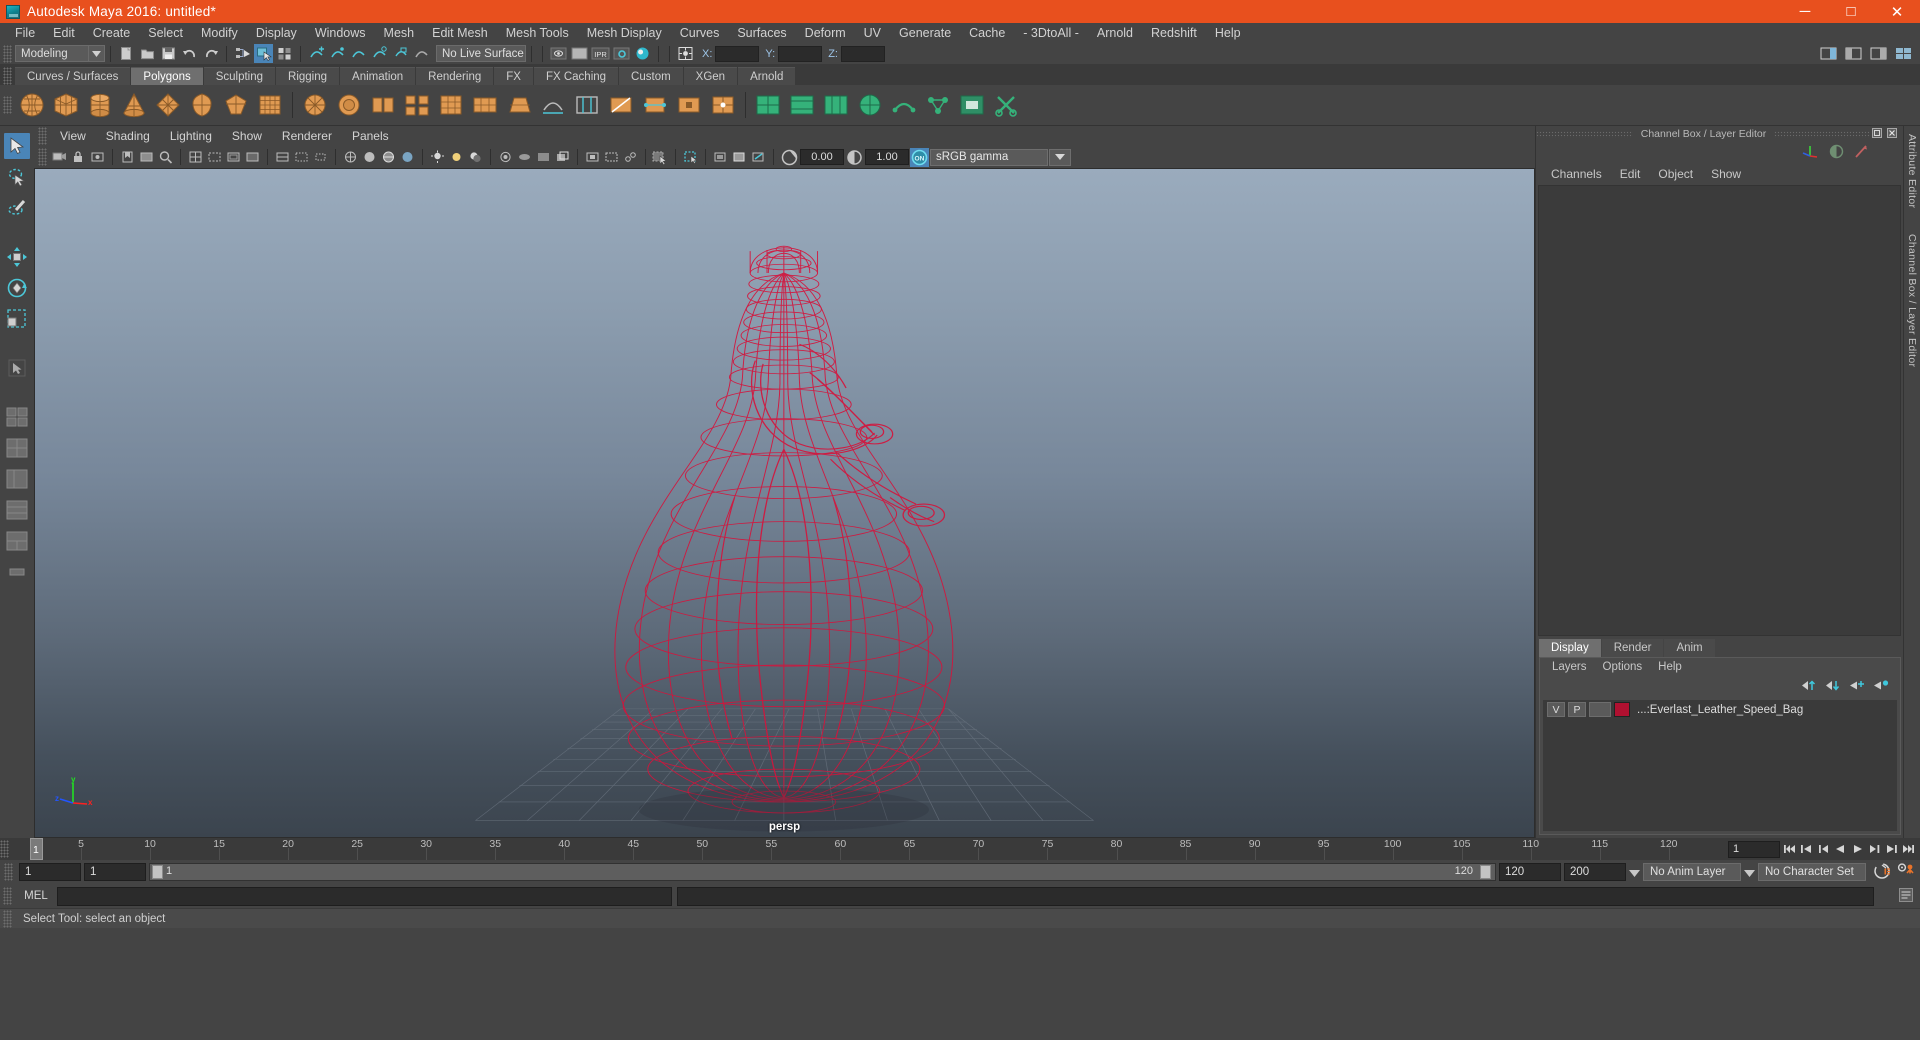  Describe the element at coordinates (36, 849) in the screenshot. I see `time-cursor: 1` at that location.